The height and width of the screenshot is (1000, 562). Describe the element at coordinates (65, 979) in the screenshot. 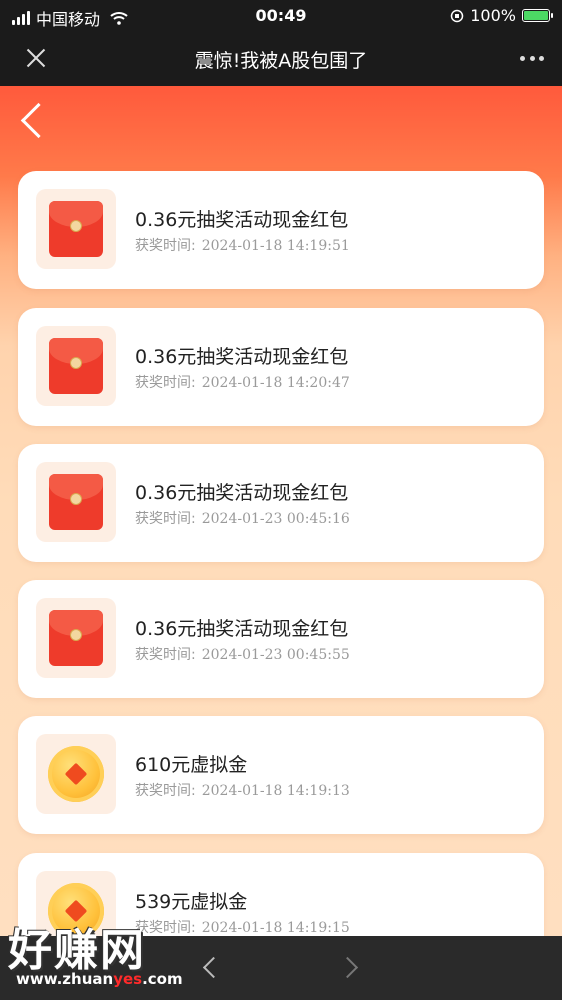

I see `watermark-url-prefix: www.zhuan` at that location.